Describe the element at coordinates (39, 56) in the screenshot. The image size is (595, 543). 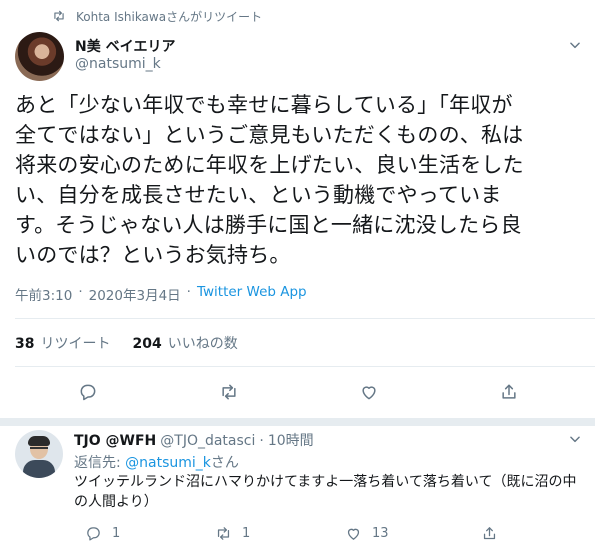
I see `author-avatar` at that location.